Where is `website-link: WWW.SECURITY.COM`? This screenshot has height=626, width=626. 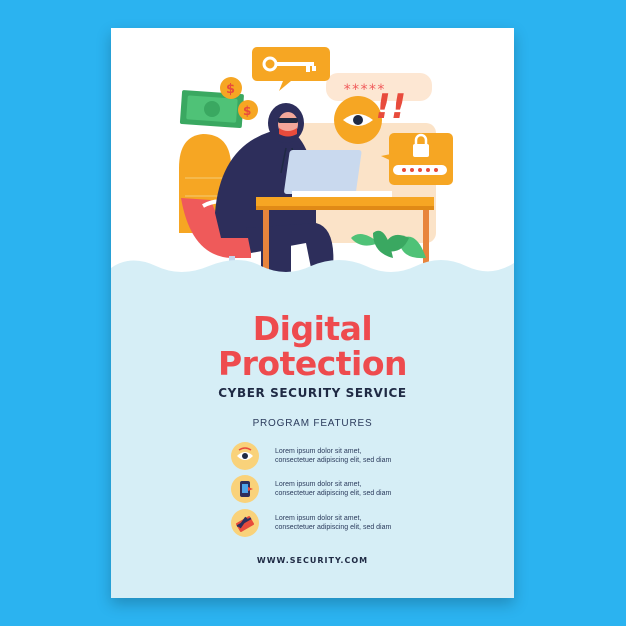
website-link: WWW.SECURITY.COM is located at coordinates (312, 560).